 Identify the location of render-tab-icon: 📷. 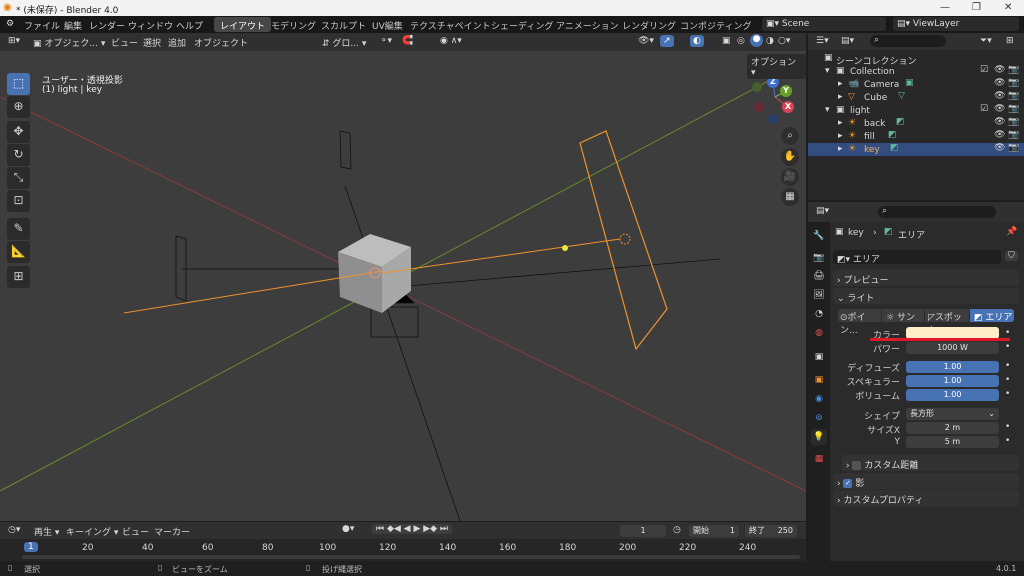
(819, 258).